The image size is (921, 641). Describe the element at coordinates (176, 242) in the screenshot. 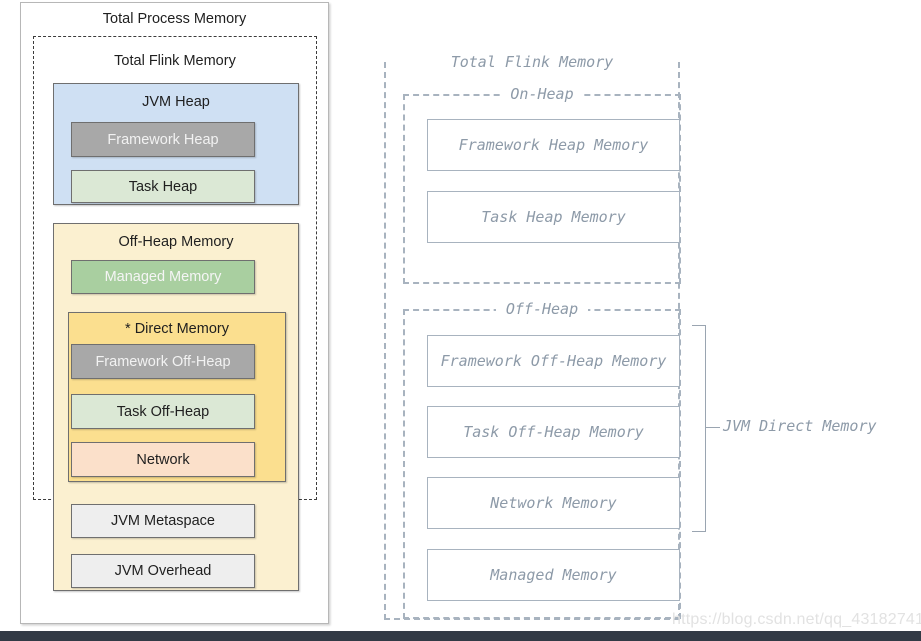

I see `off-heap-memory-title: Off-Heap Memory` at that location.